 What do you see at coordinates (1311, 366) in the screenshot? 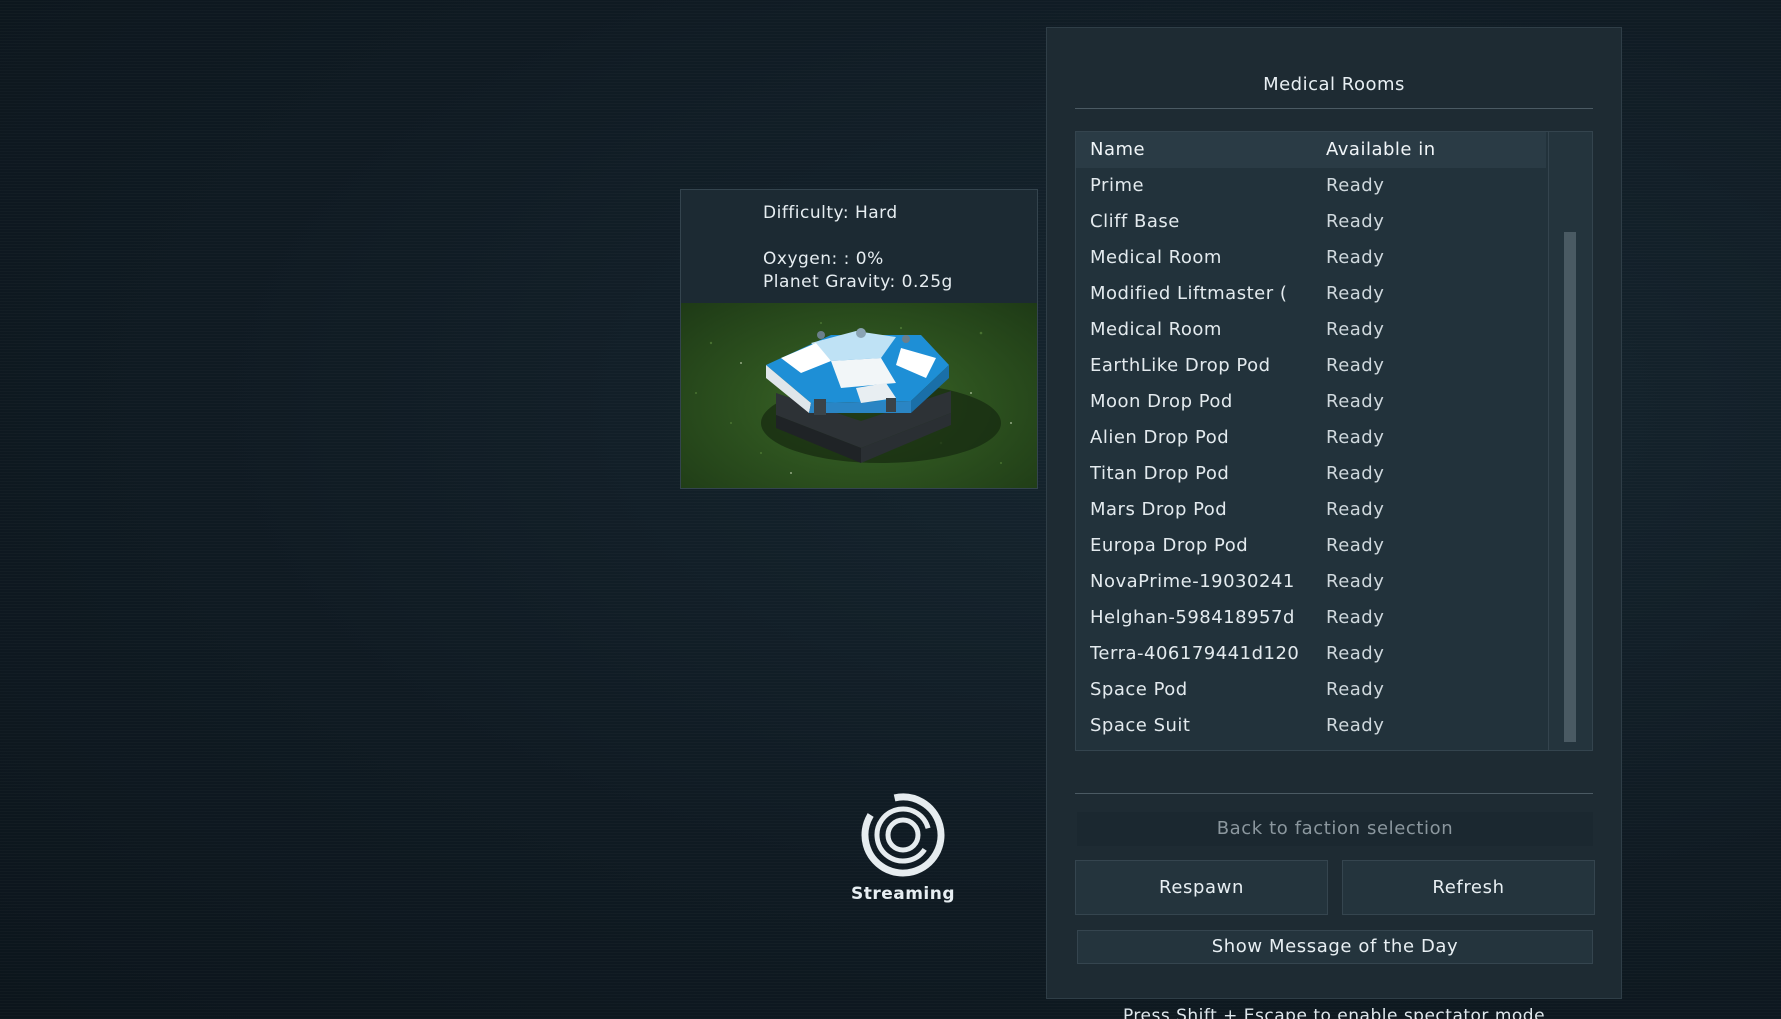
I see `table-row: EarthLike Drop Pod Ready` at bounding box center [1311, 366].